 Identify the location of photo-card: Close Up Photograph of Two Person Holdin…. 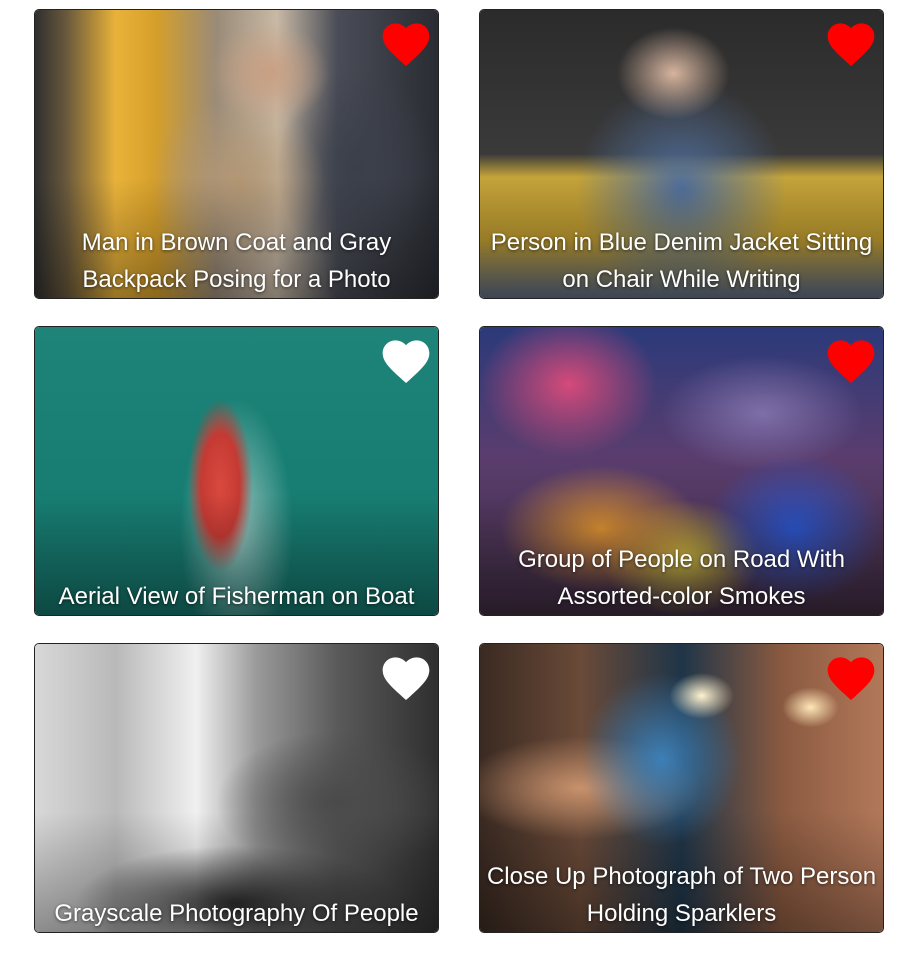
(681, 788).